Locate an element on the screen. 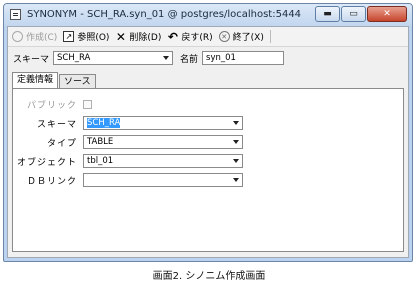 This screenshot has width=418, height=284. object-select: tbl_01 is located at coordinates (163, 161).